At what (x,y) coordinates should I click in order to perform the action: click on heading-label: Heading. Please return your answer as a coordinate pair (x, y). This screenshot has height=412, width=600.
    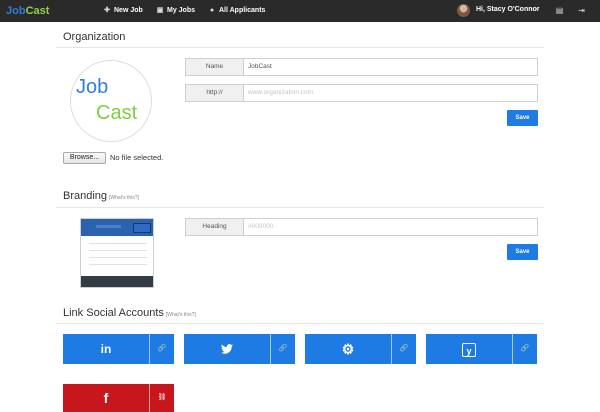
    Looking at the image, I should click on (215, 227).